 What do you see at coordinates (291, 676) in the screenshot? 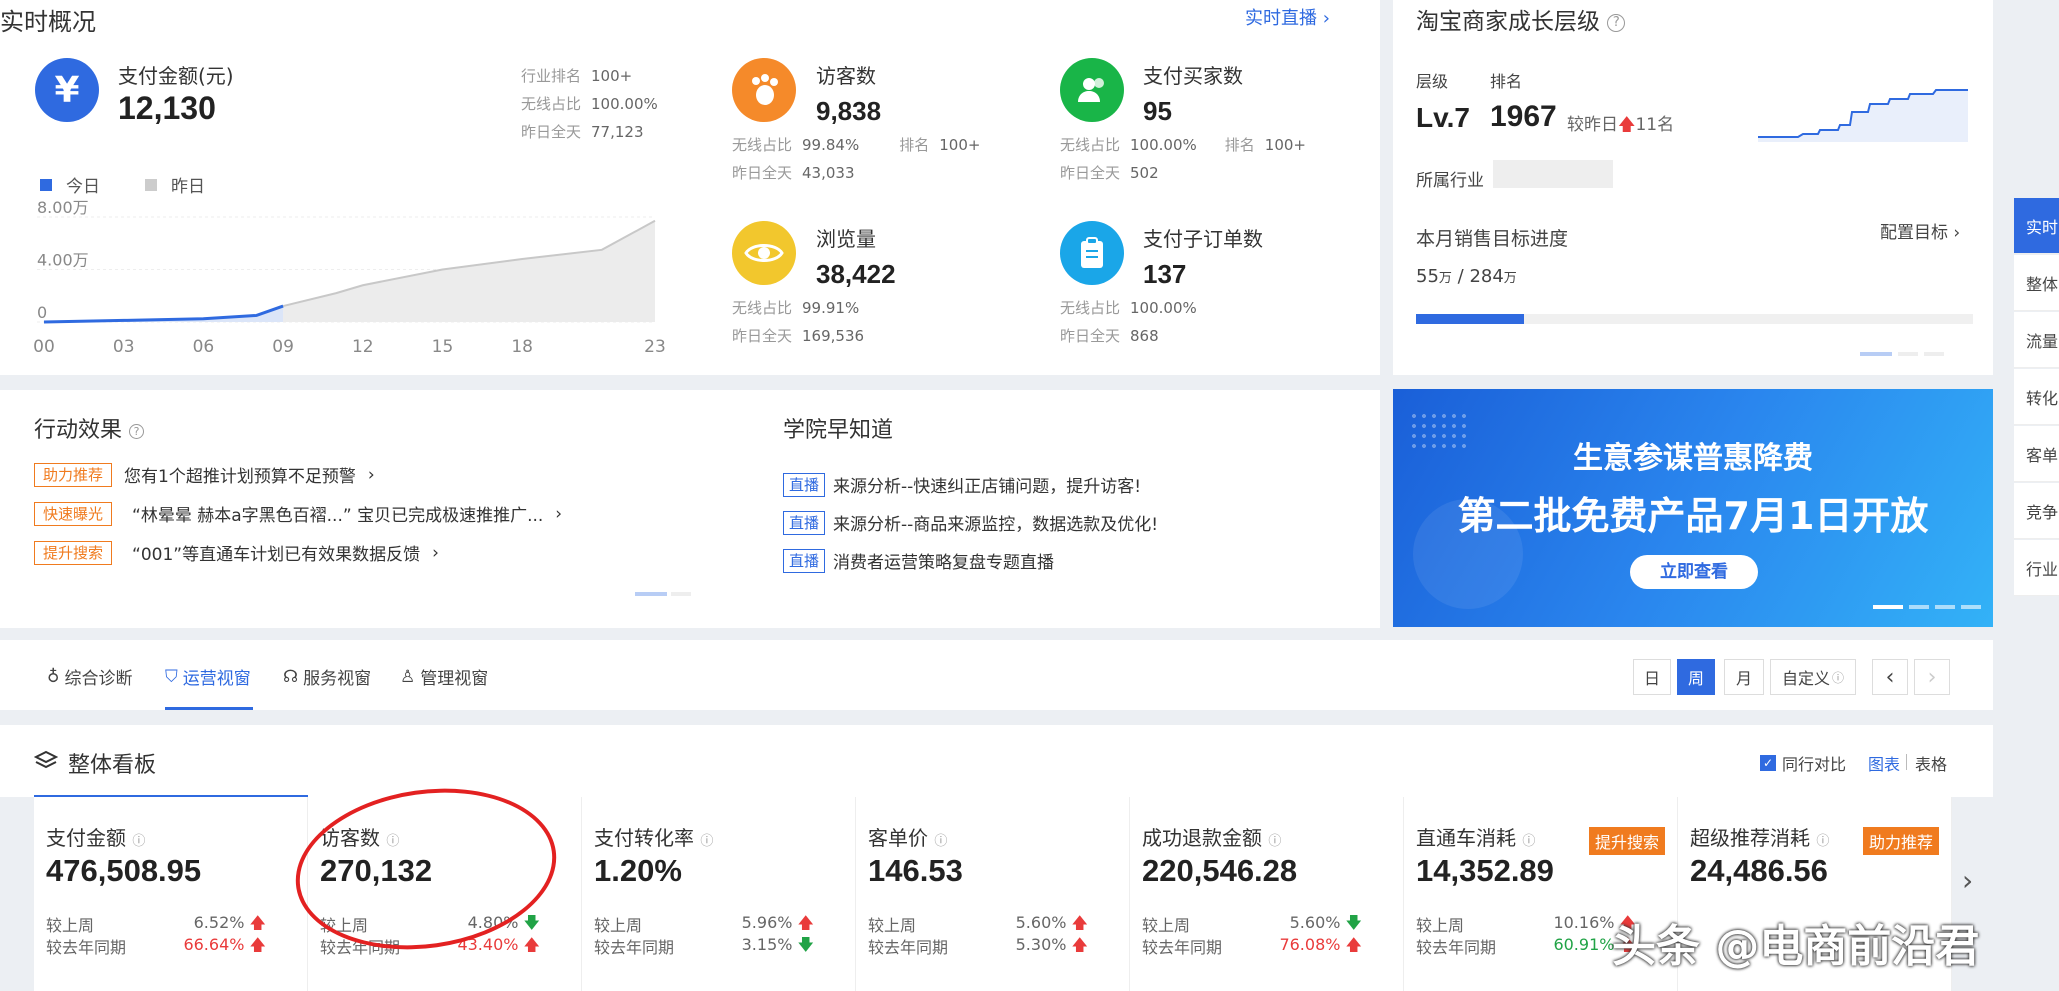
I see `headset-icon: ☊` at bounding box center [291, 676].